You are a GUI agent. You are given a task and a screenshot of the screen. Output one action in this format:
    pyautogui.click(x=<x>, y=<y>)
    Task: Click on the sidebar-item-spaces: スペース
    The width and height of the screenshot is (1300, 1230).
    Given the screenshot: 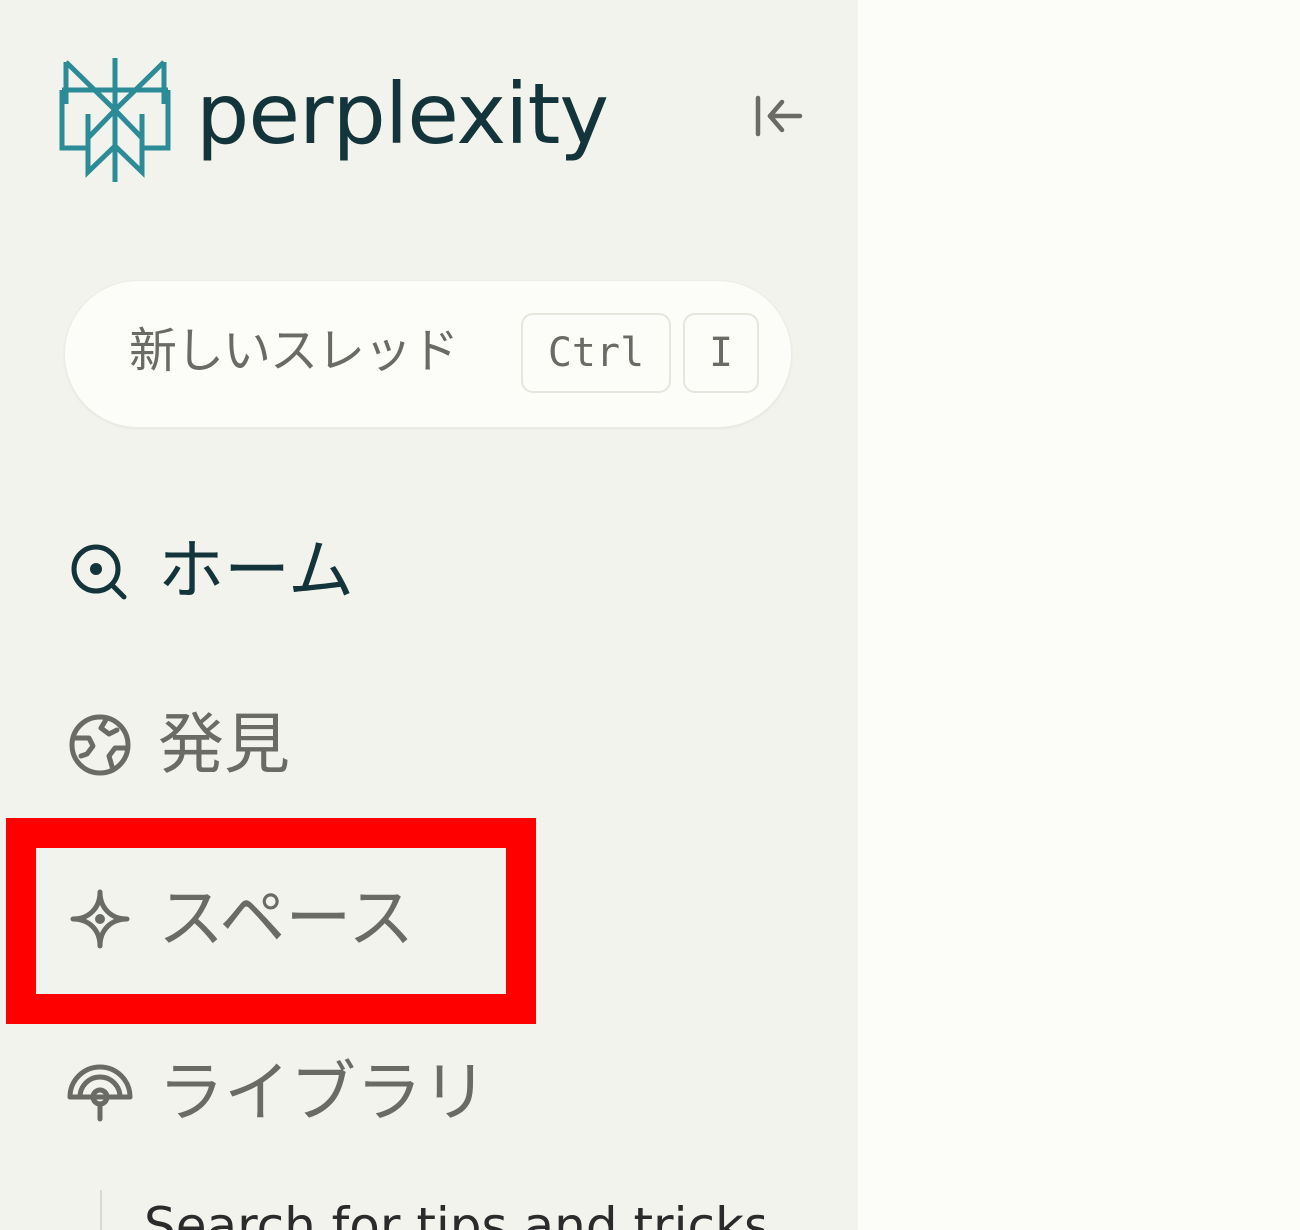 What is the action you would take?
    pyautogui.click(x=239, y=919)
    